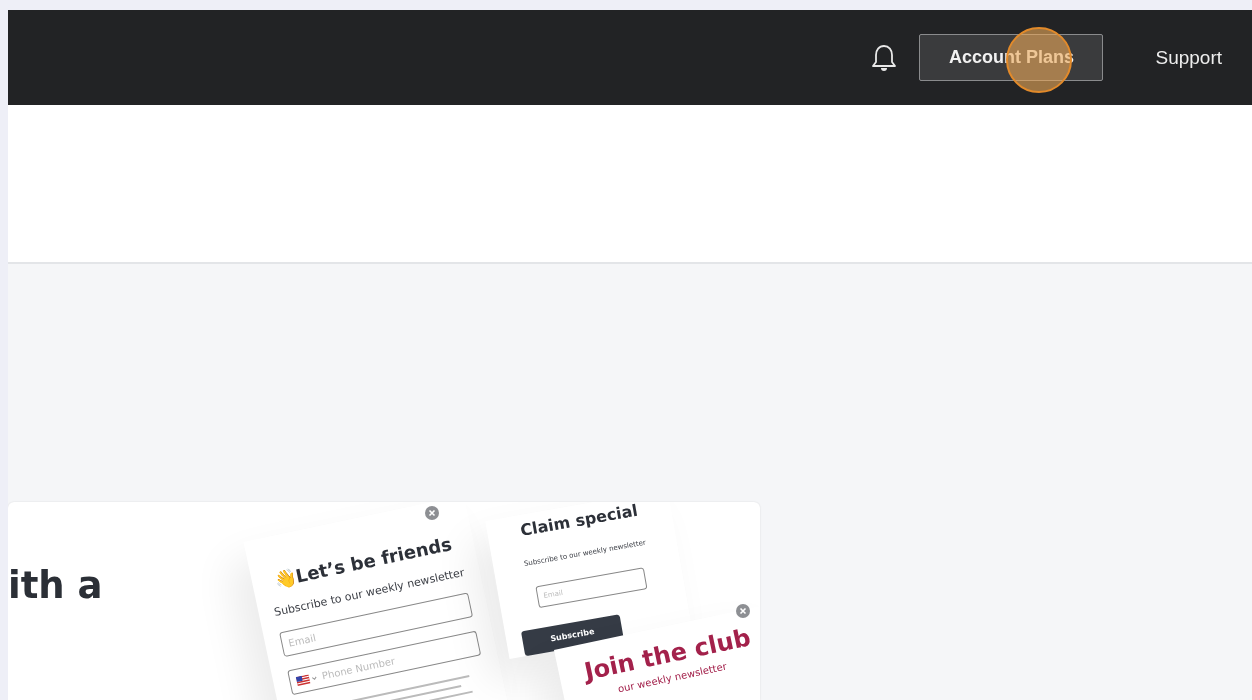 This screenshot has height=700, width=1252. What do you see at coordinates (884, 57) in the screenshot?
I see `notification-bell-icon` at bounding box center [884, 57].